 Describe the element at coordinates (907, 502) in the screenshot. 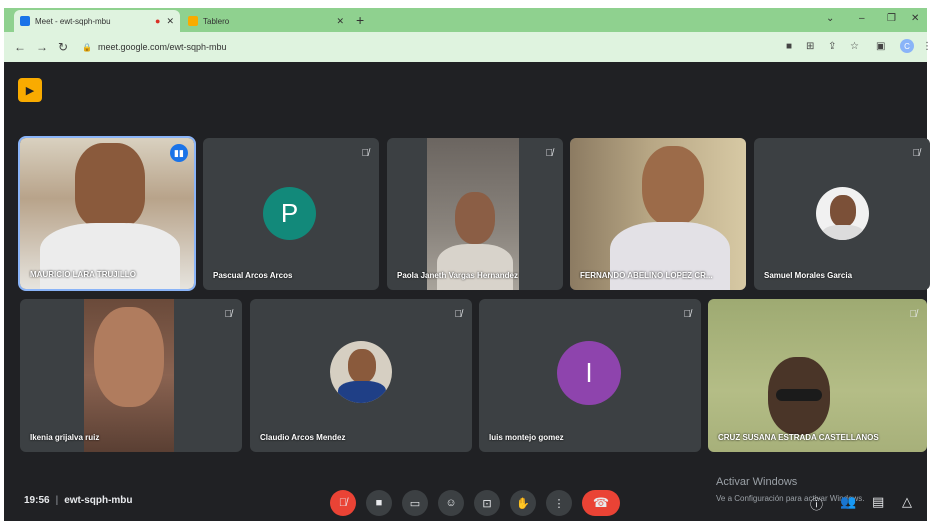

I see `activities-icon: △` at that location.